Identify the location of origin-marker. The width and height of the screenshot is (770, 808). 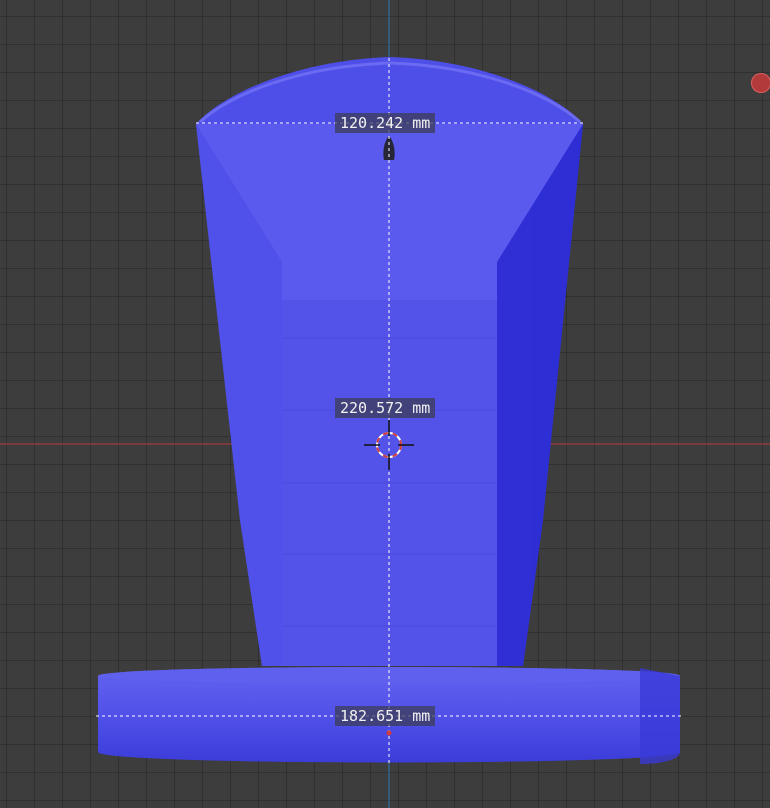
(389, 733).